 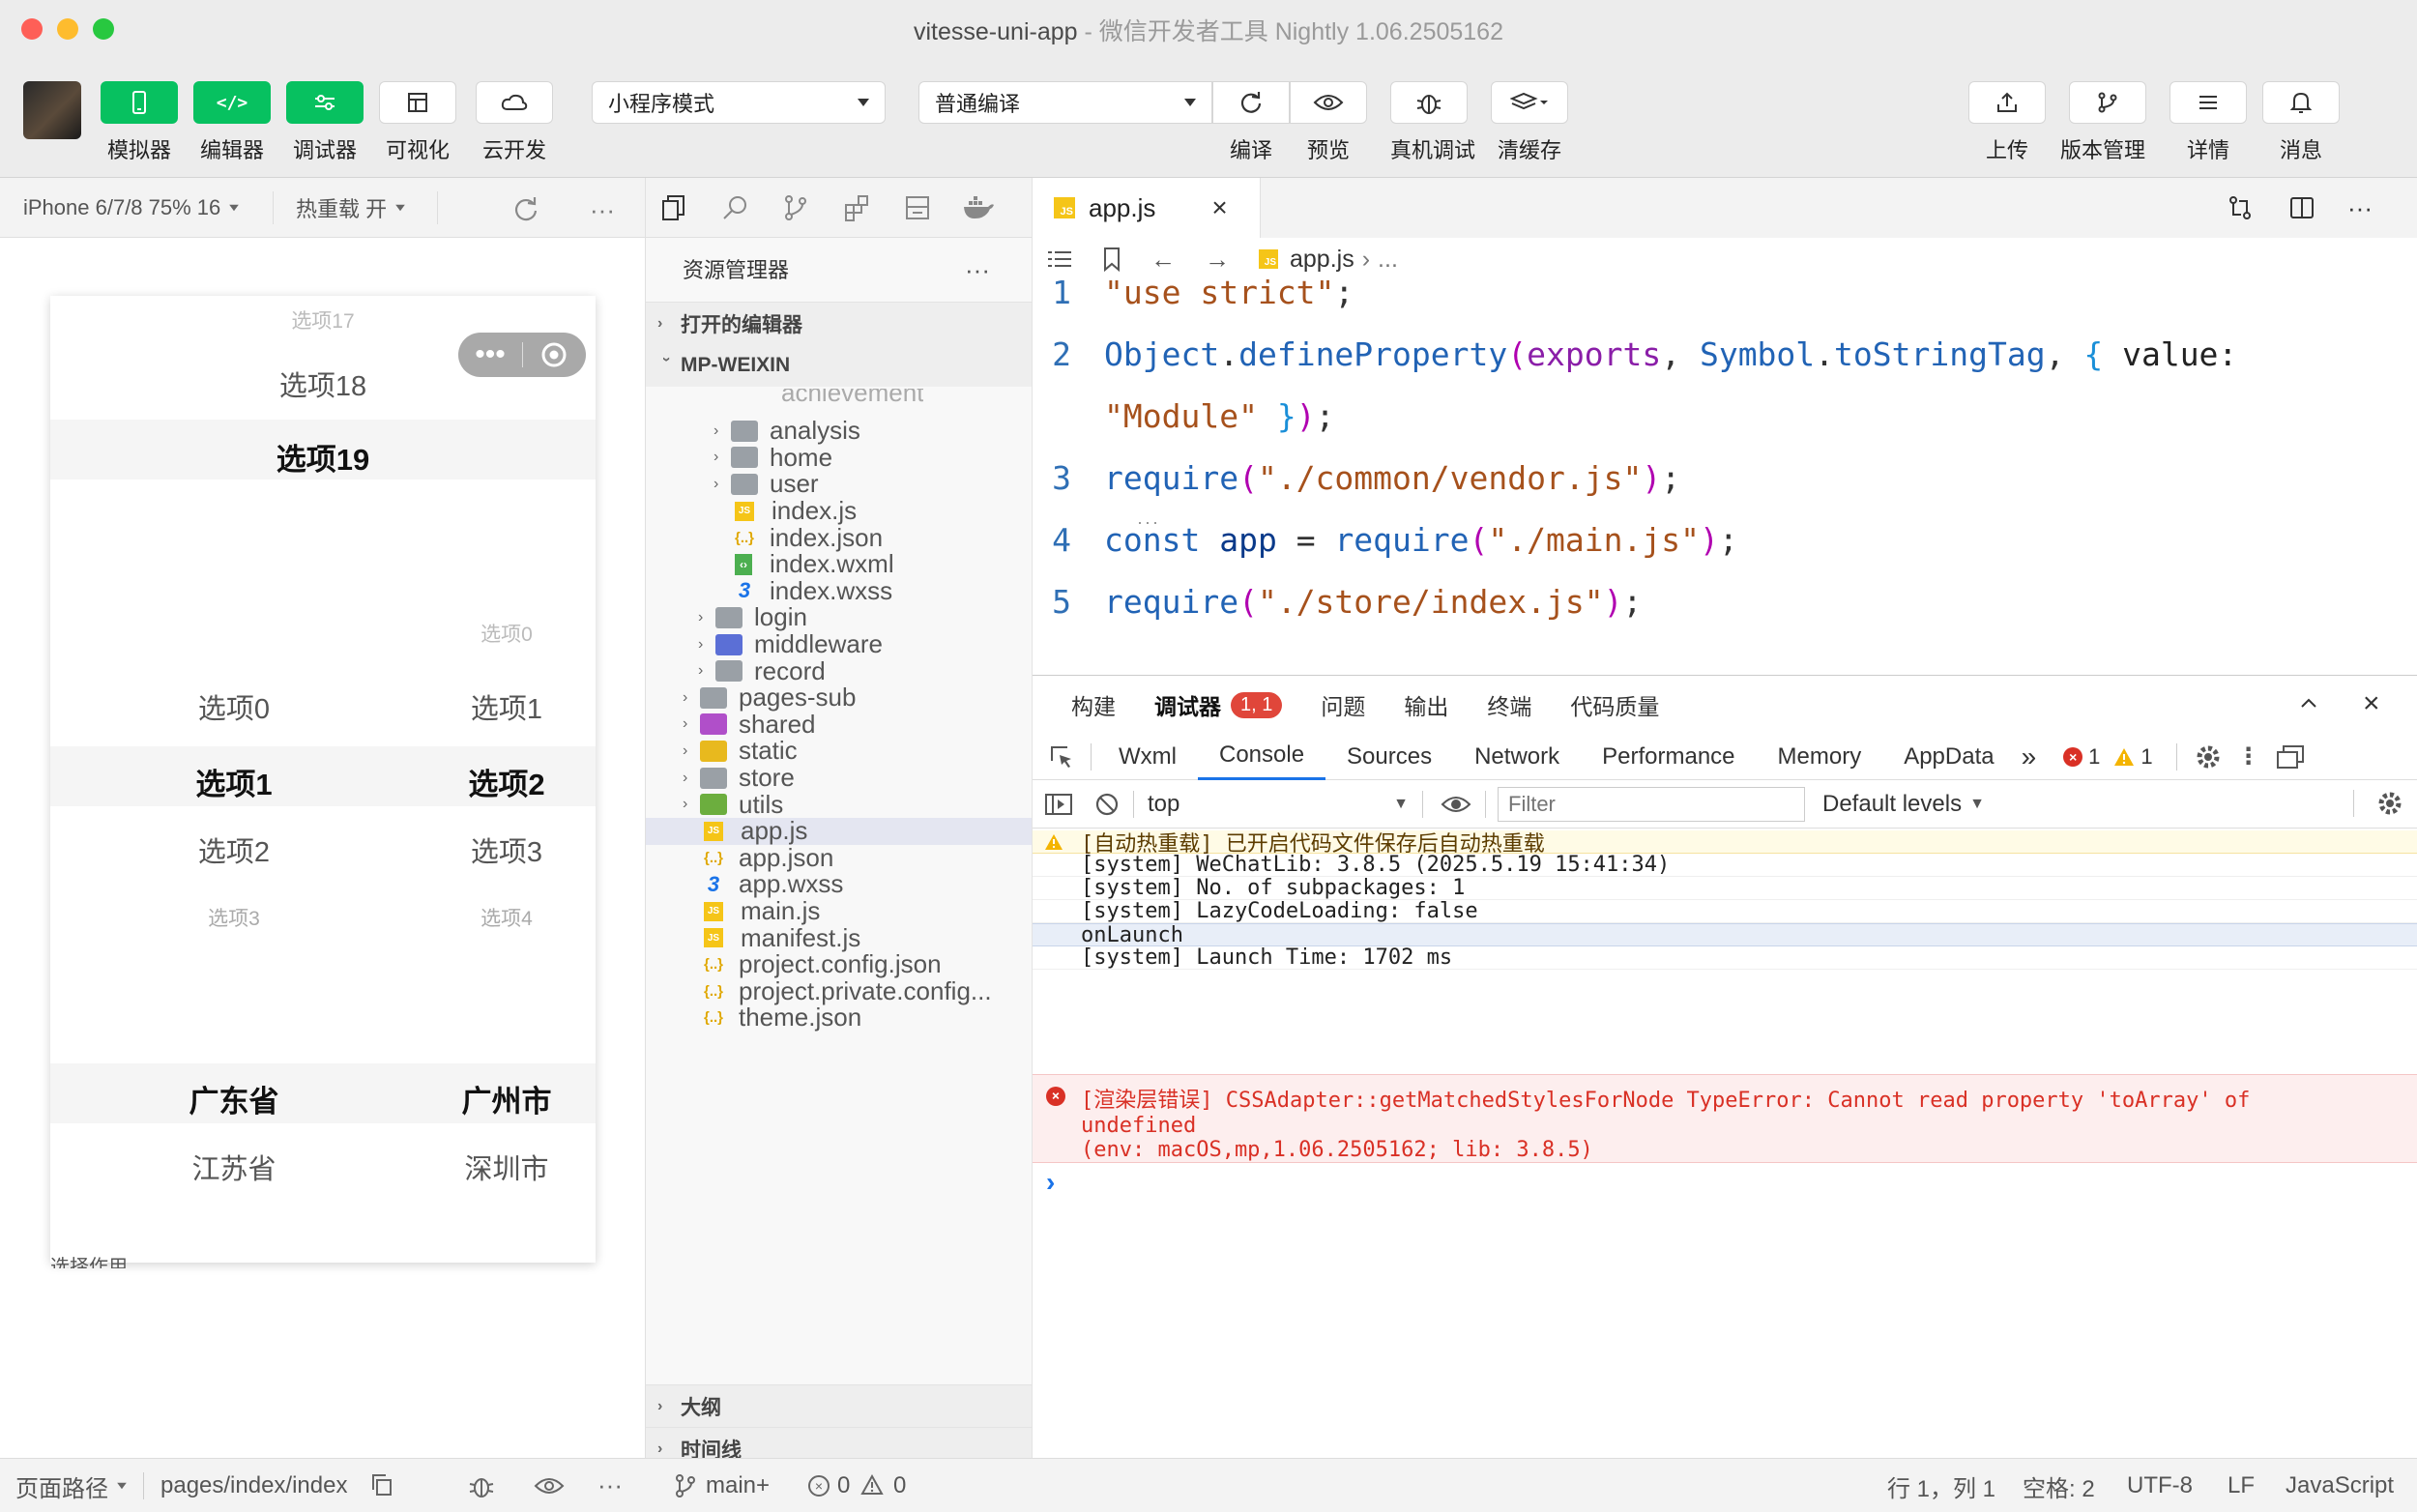 What do you see at coordinates (843, 1485) in the screenshot?
I see `problems-errors: 0` at bounding box center [843, 1485].